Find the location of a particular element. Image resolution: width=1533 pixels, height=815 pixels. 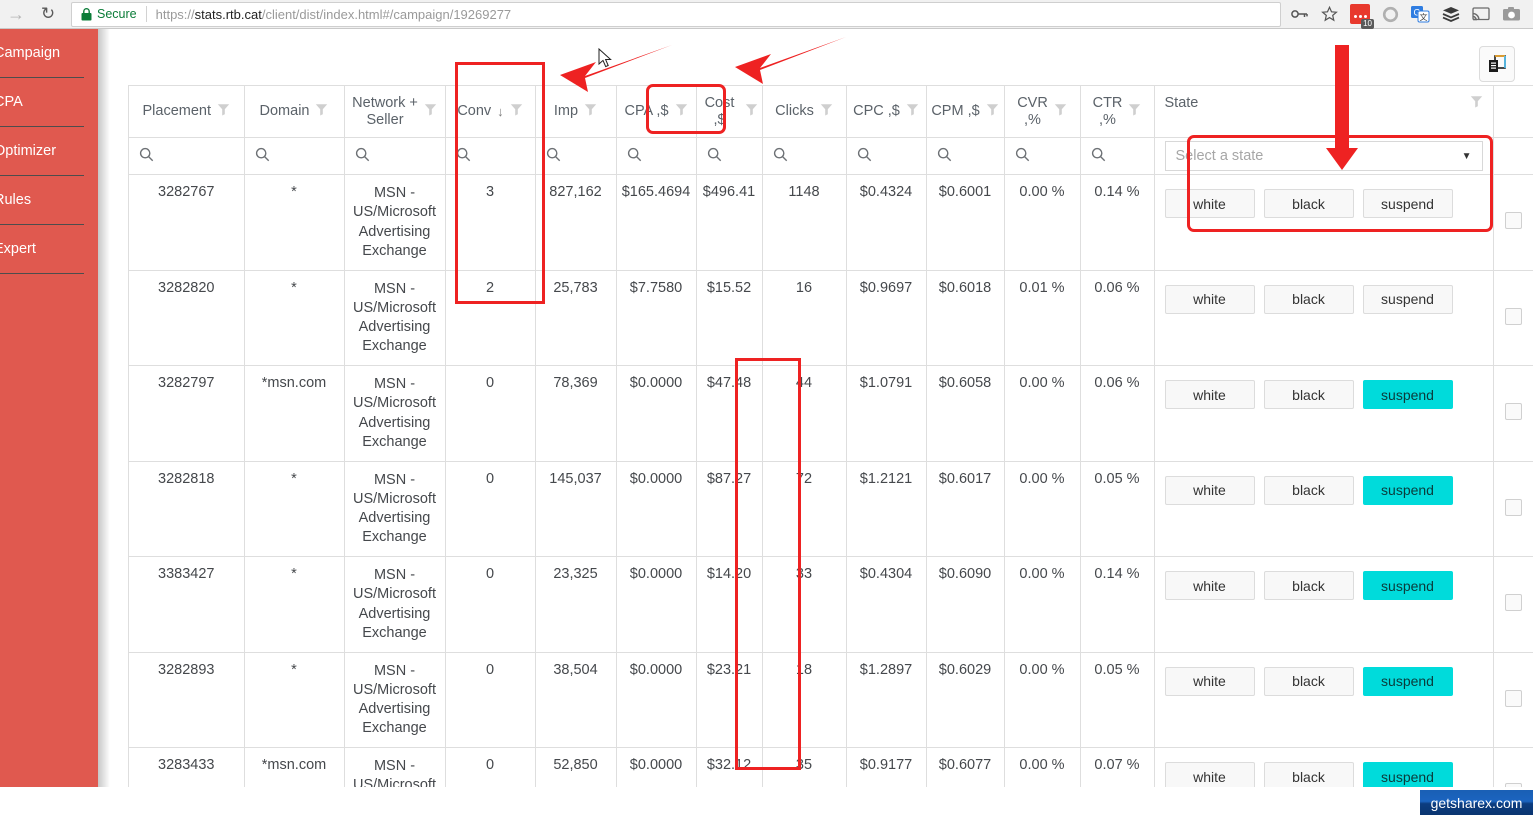

column-header-conv: Conv ↓ is located at coordinates (490, 112).